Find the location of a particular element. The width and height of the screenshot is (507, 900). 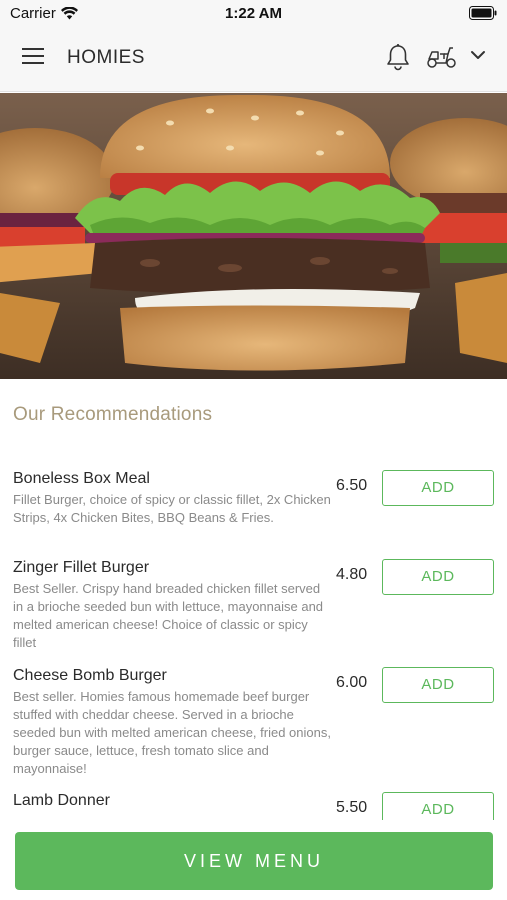

item-price: 6.50 is located at coordinates (352, 485).